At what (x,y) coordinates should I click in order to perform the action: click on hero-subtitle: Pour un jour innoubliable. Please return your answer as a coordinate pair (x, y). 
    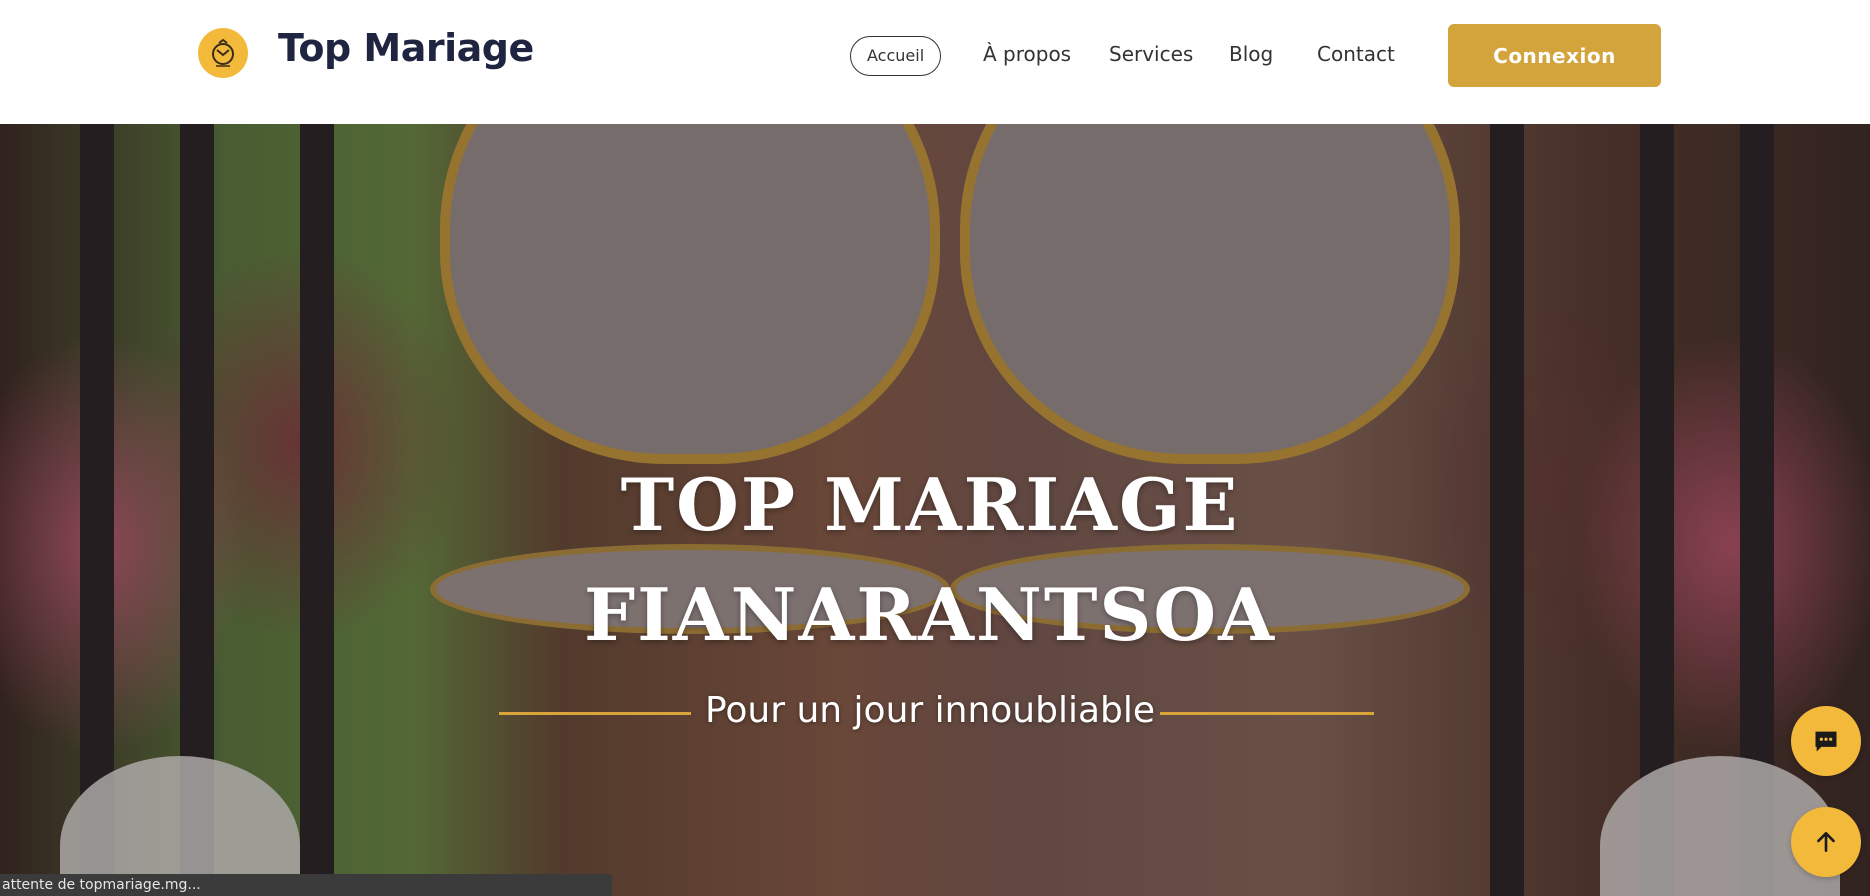
    Looking at the image, I should click on (930, 710).